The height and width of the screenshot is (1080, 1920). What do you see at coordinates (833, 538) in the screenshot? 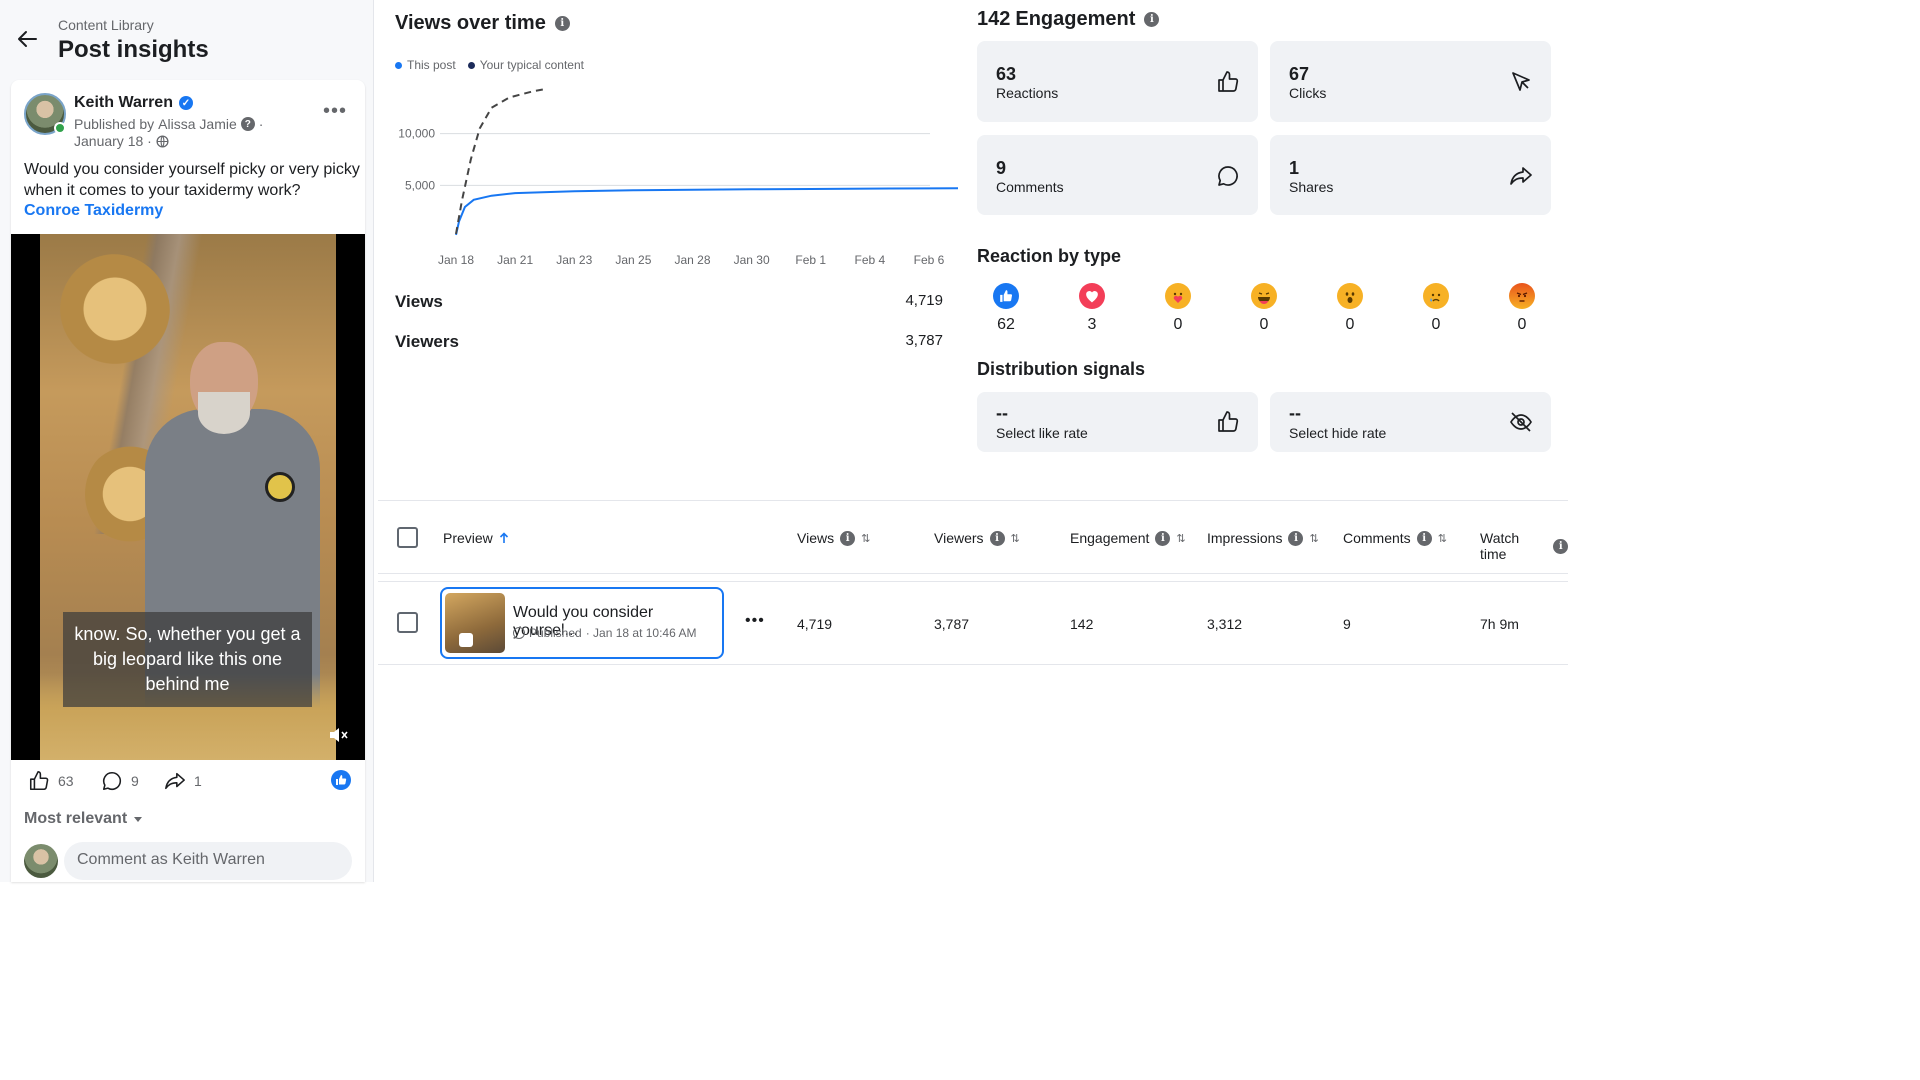
I see `column-header-views: Views i ⇅` at bounding box center [833, 538].